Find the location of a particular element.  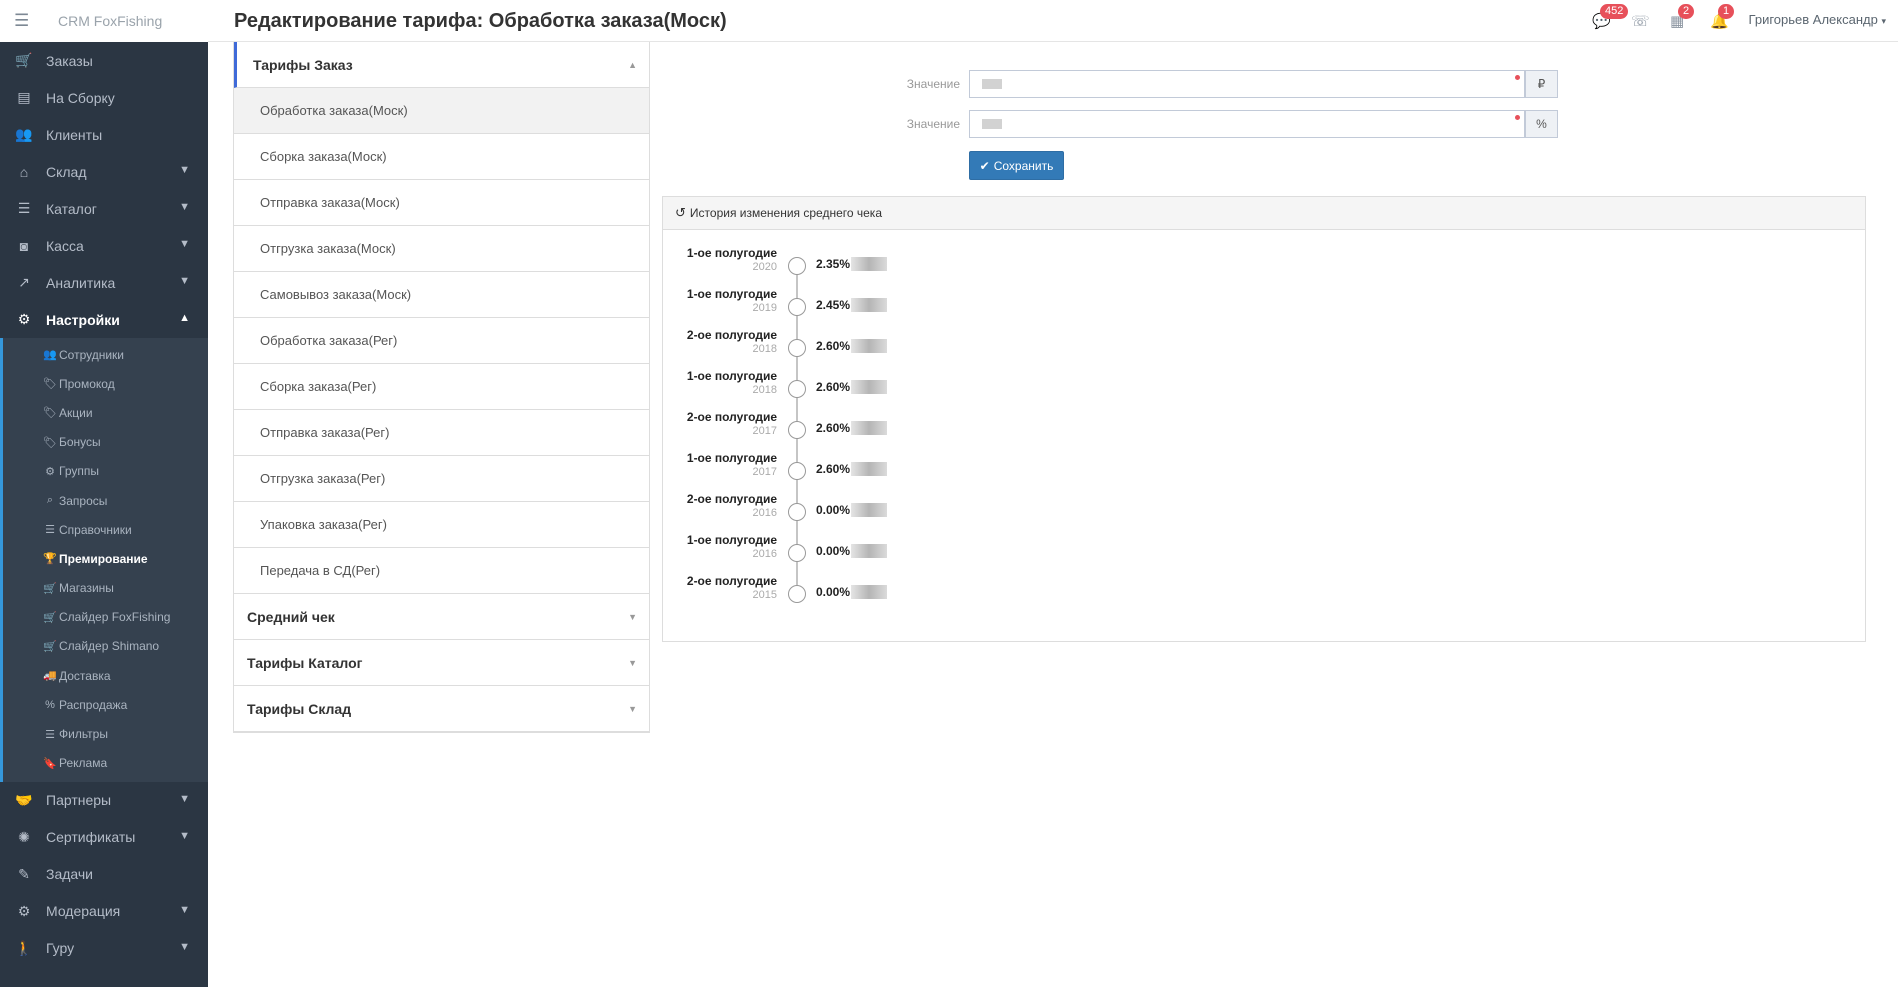

sidebar-item-cogs: ⚙ Модерация ▼ is located at coordinates (104, 911).